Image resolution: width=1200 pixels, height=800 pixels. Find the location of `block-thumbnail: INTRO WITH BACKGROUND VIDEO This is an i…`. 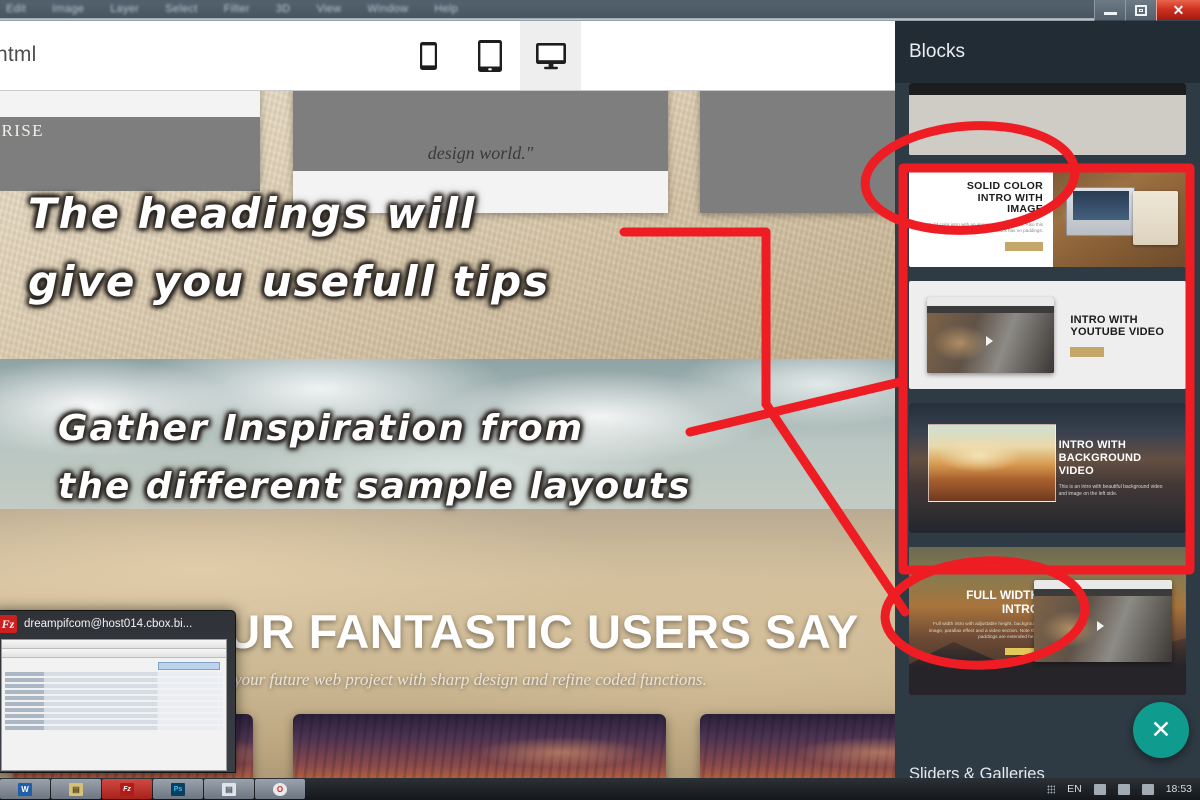

block-thumbnail: INTRO WITH BACKGROUND VIDEO This is an i… is located at coordinates (1047, 468).